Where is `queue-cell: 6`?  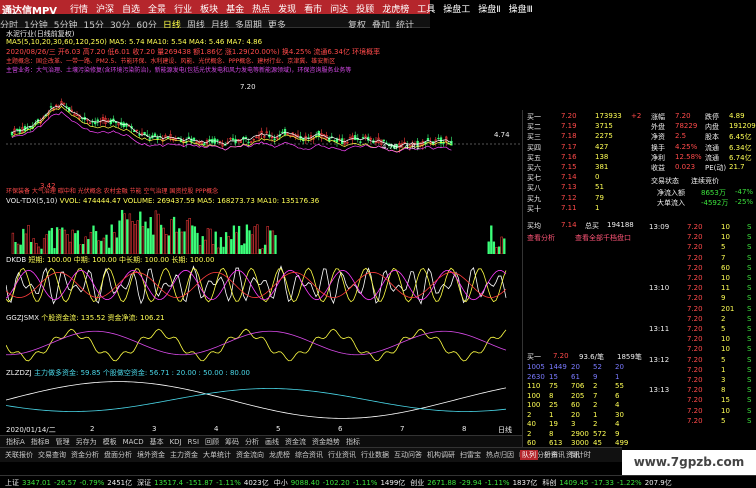
queue-cell: 6 is located at coordinates (617, 395).